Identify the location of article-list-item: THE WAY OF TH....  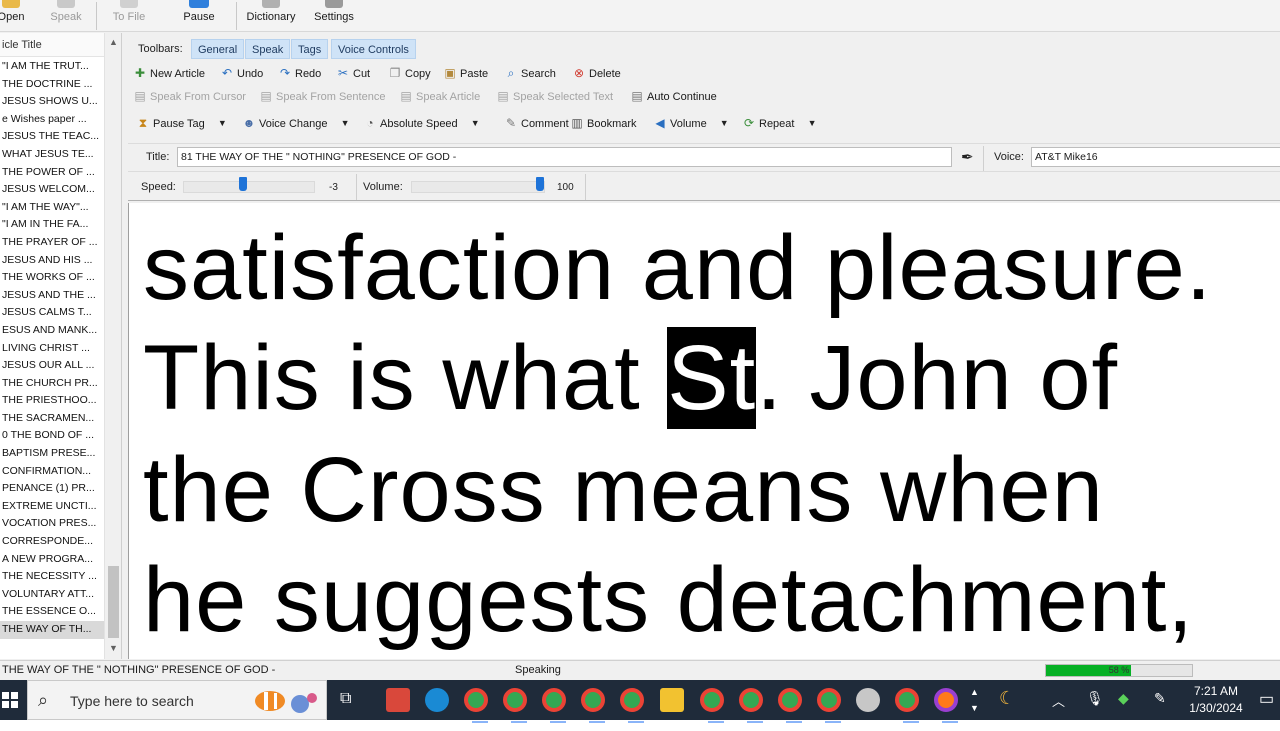
(52, 630).